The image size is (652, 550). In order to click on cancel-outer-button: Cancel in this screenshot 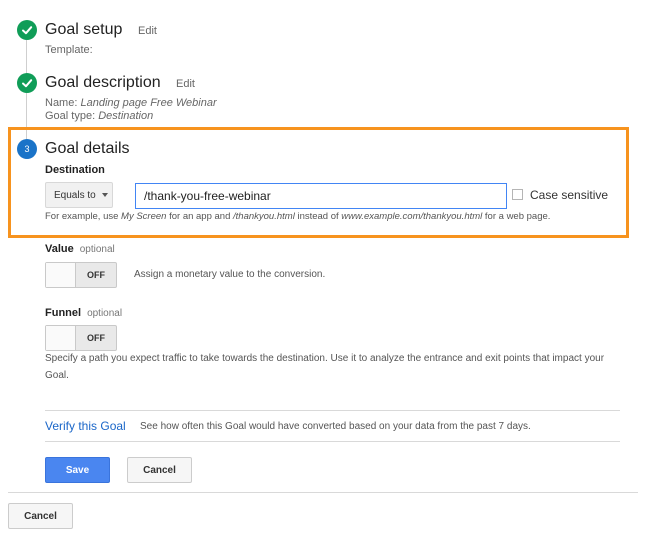, I will do `click(40, 516)`.